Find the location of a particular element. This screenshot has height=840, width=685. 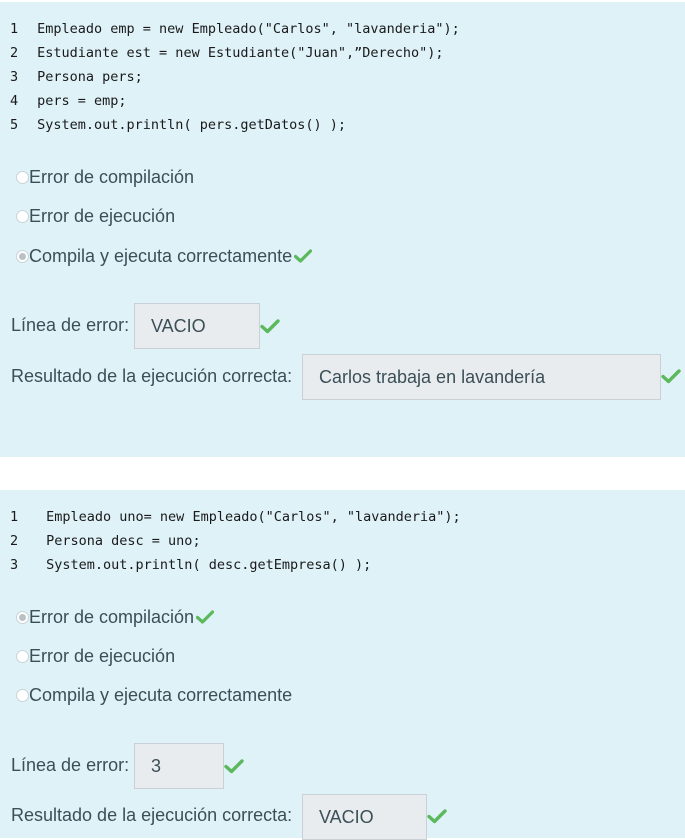

code-line: 3 Persona pers; is located at coordinates (76, 77).